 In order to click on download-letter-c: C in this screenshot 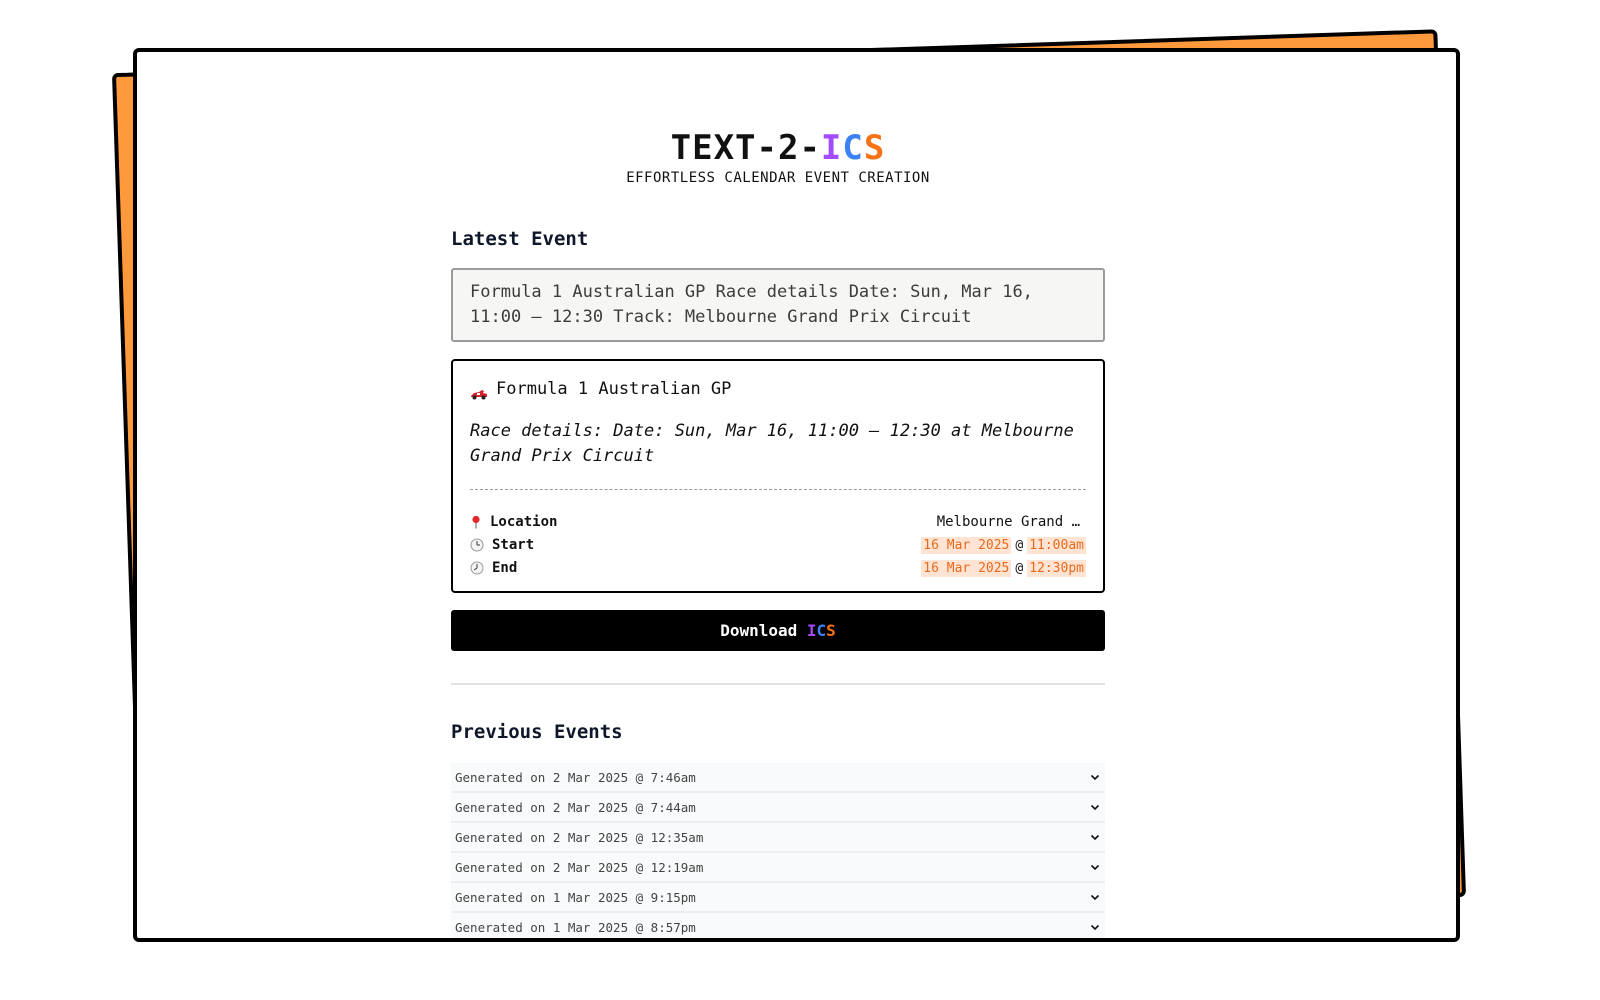, I will do `click(821, 630)`.